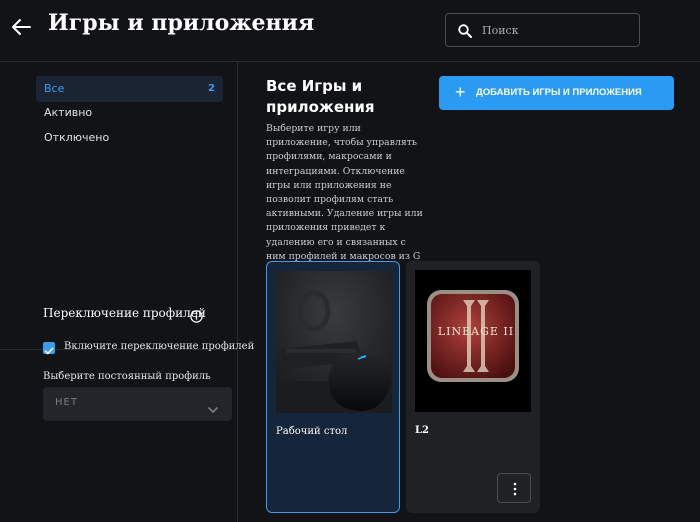 The image size is (700, 522). I want to click on more-options-button, so click(514, 488).